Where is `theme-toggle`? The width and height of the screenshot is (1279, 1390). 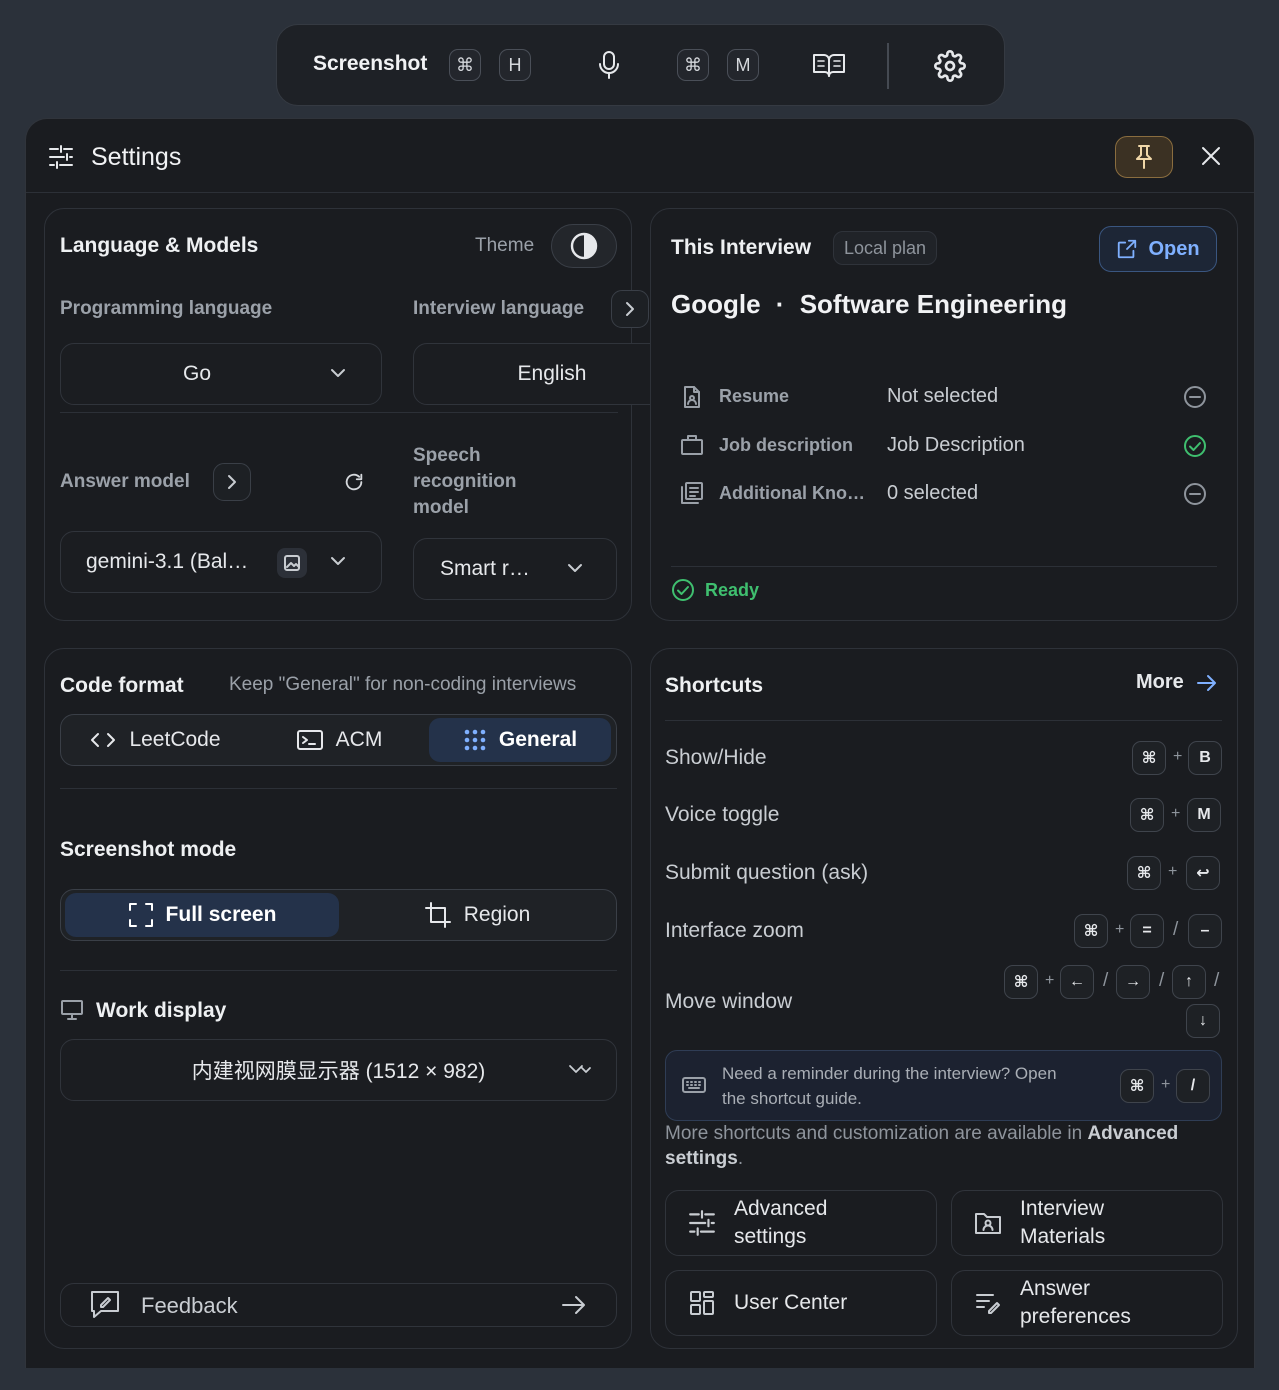
theme-toggle is located at coordinates (584, 246).